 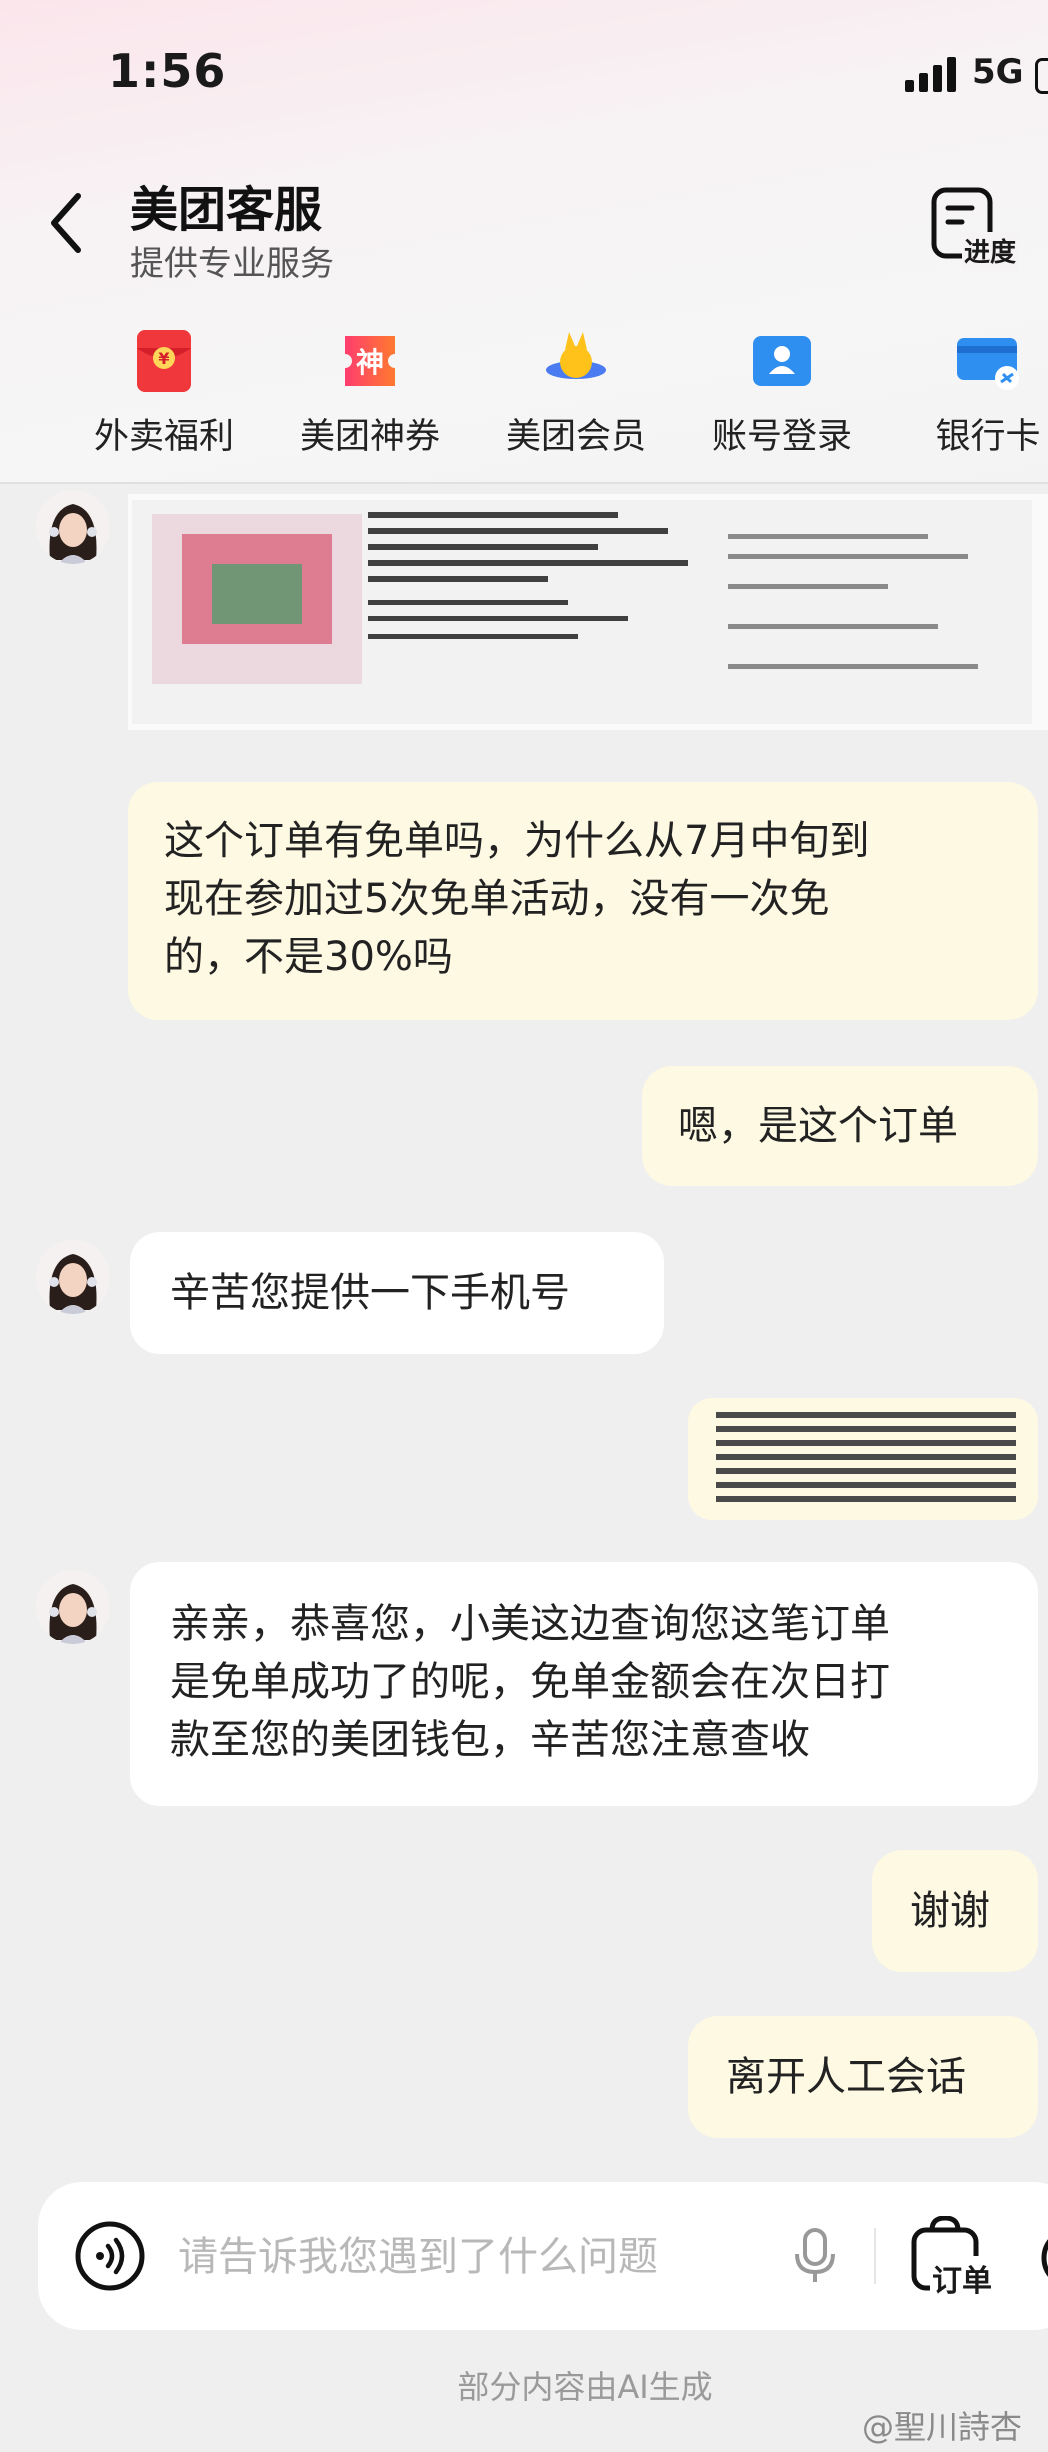 I want to click on quick-item-account-login: 账号登录, so click(x=782, y=400).